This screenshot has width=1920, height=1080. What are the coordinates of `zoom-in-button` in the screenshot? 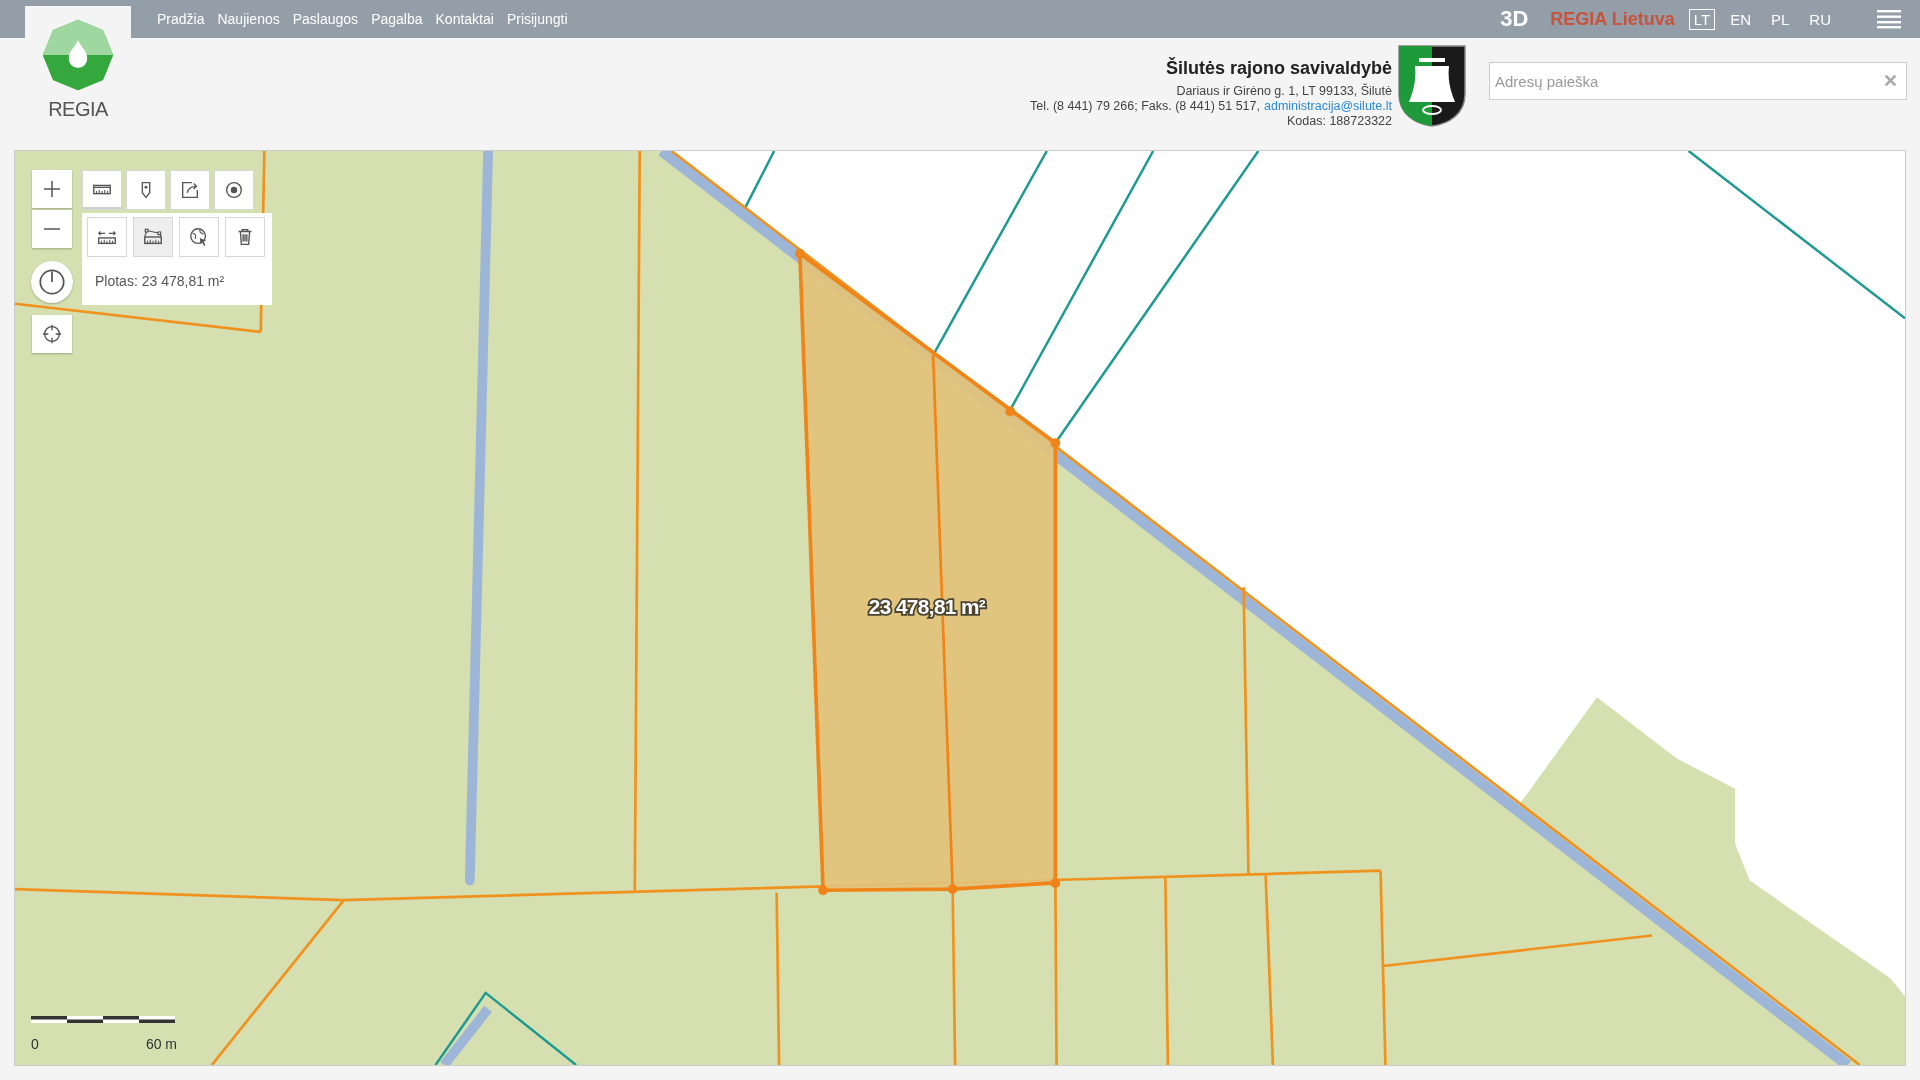 It's located at (52, 189).